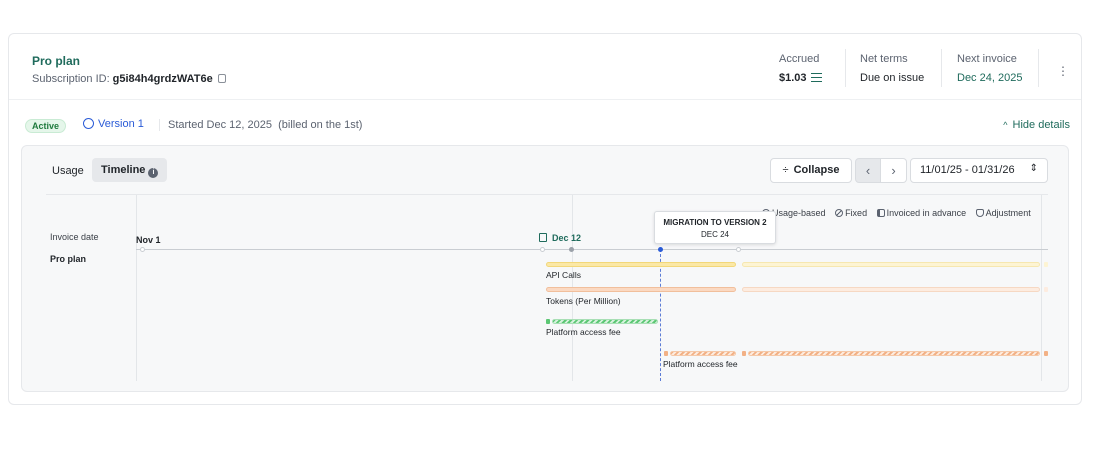  Describe the element at coordinates (641, 289) in the screenshot. I see `tokens-bar` at that location.